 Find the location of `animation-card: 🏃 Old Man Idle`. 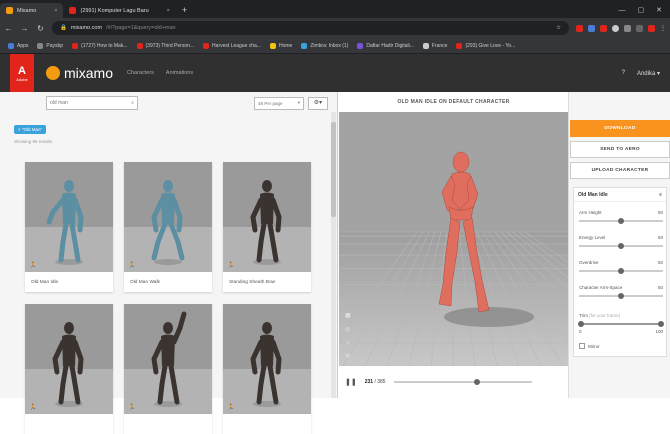

animation-card: 🏃 Old Man Idle is located at coordinates (69, 227).